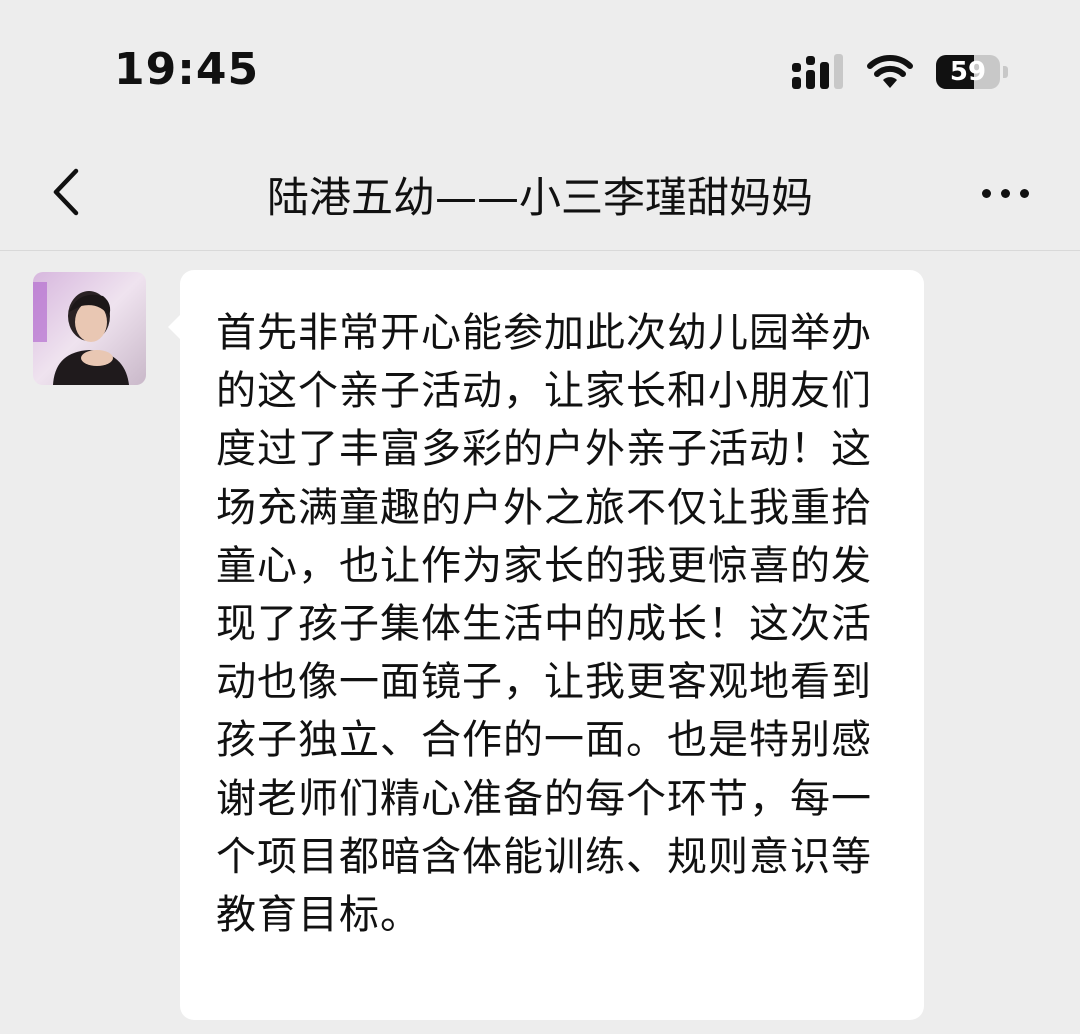 The width and height of the screenshot is (1080, 1034). Describe the element at coordinates (174, 327) in the screenshot. I see `bubble-tail` at that location.